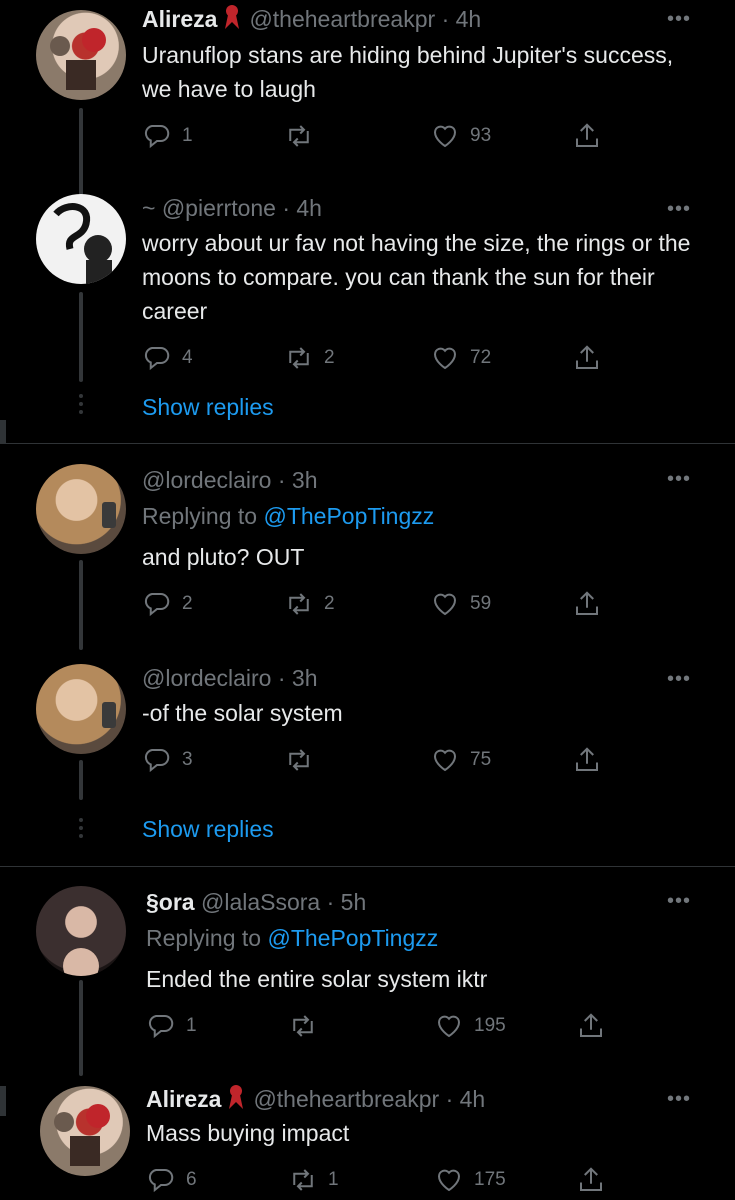 This screenshot has width=735, height=1200. I want to click on reply-button: 2, so click(167, 604).